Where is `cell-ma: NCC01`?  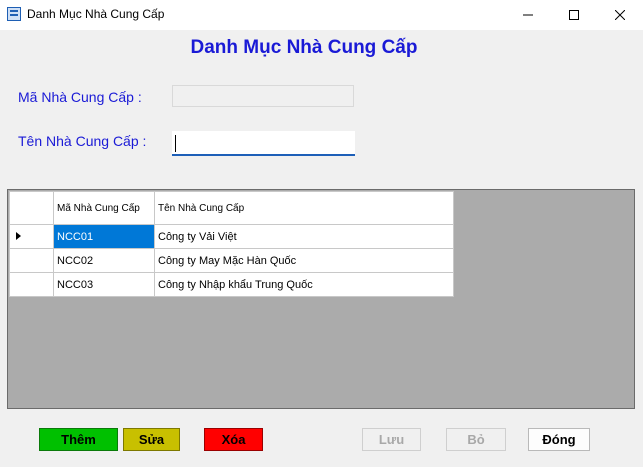 cell-ma: NCC01 is located at coordinates (104, 236).